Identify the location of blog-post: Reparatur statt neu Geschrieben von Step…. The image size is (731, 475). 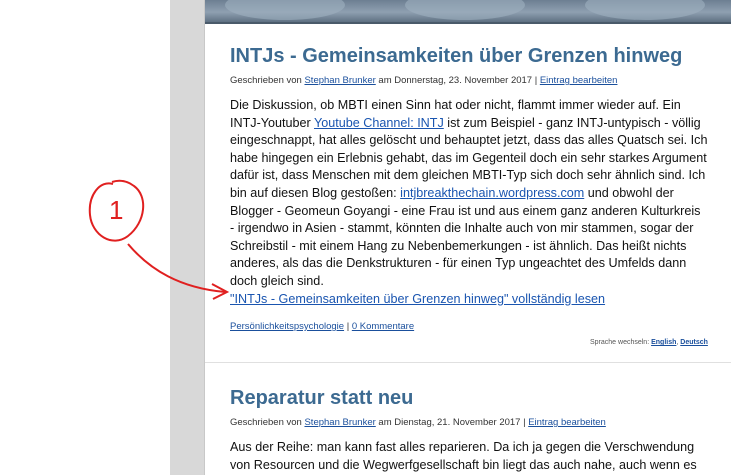
(470, 430).